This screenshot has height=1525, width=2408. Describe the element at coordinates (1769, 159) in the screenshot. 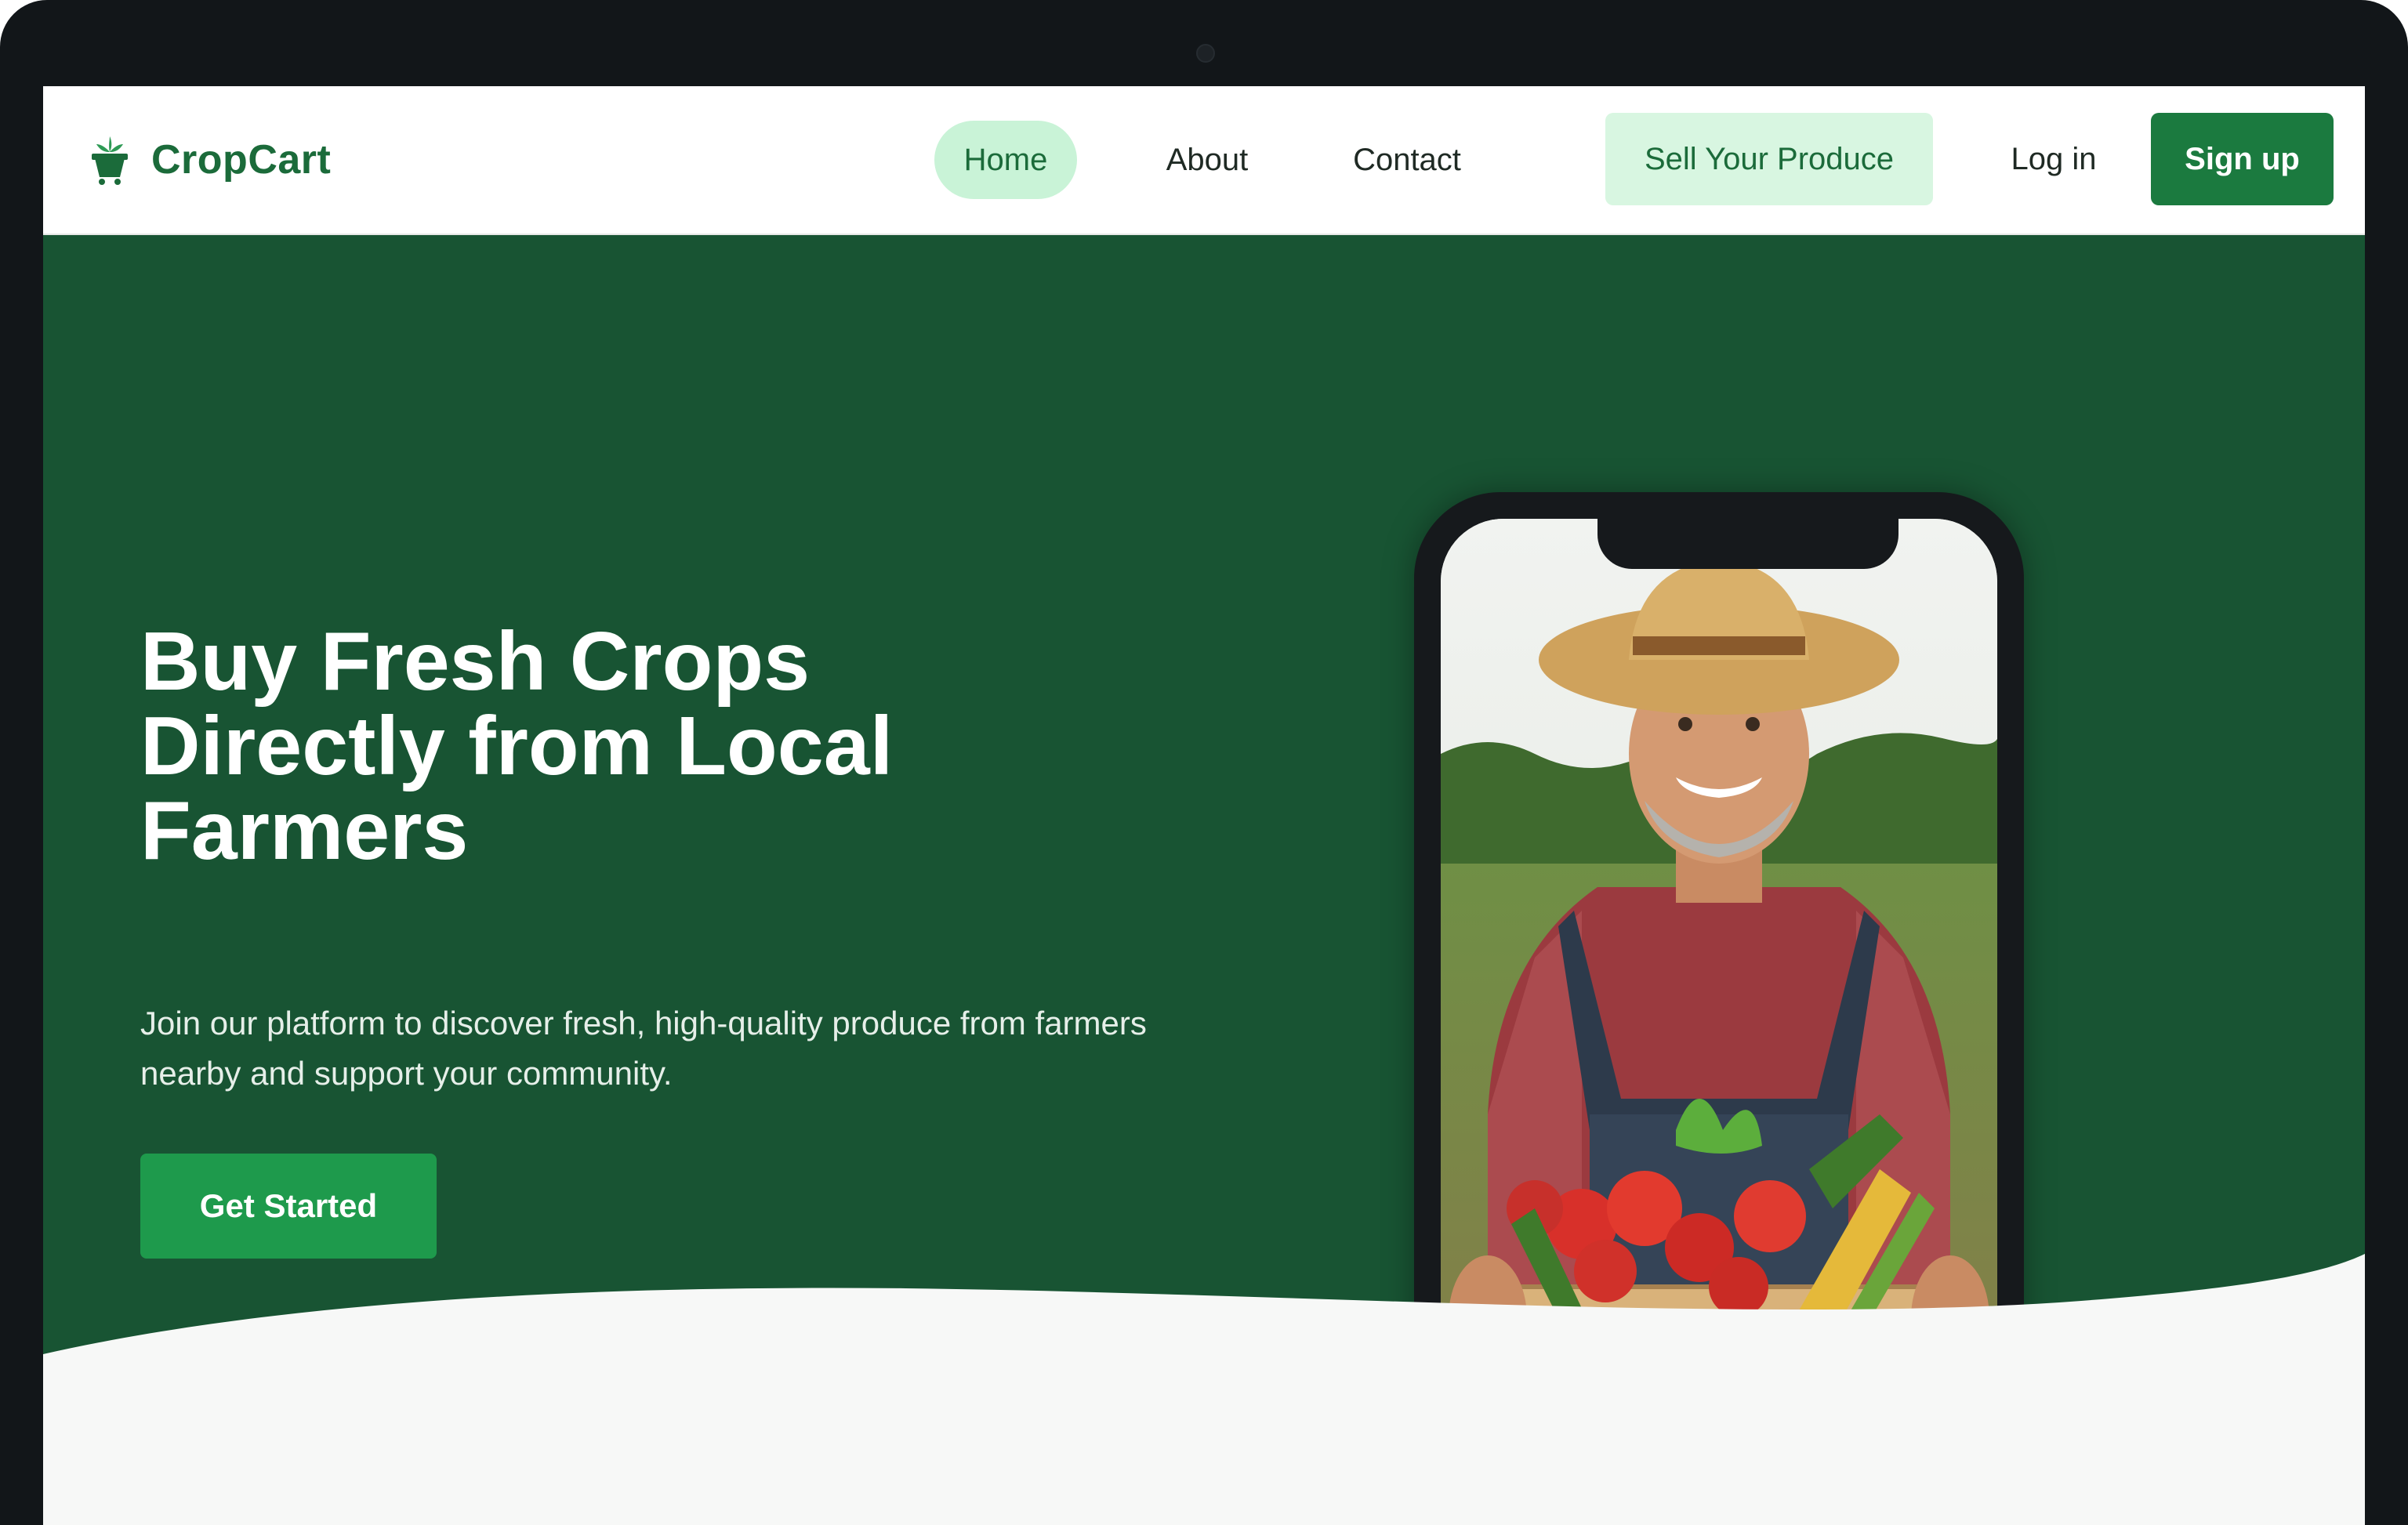

I see `sell-produce-button: Sell Your Produce` at that location.